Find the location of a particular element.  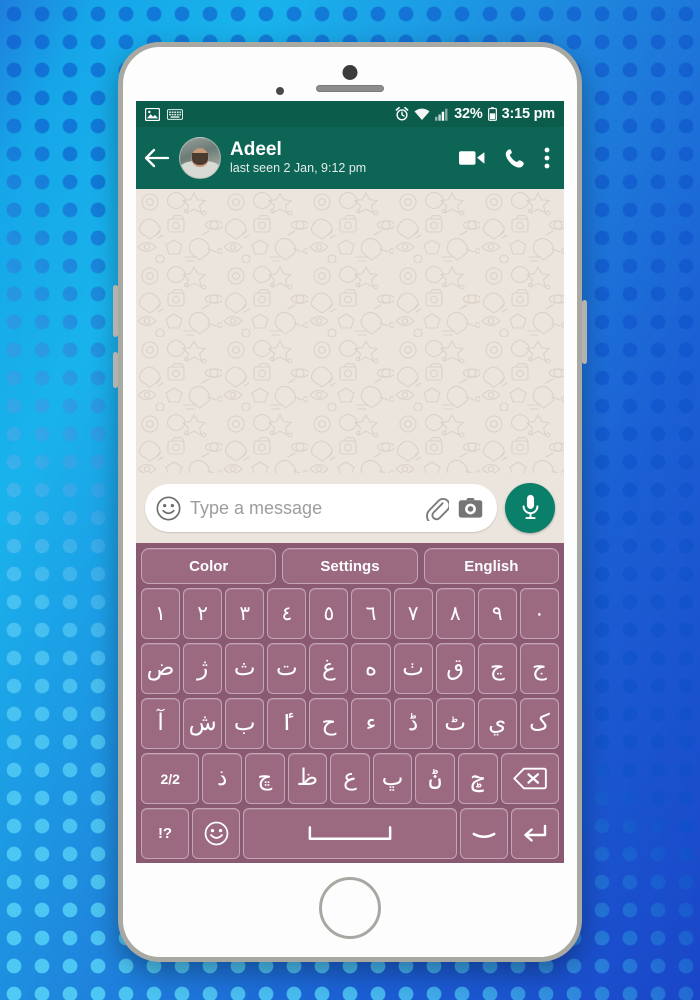

clock-label: 3:15 pm is located at coordinates (528, 114).